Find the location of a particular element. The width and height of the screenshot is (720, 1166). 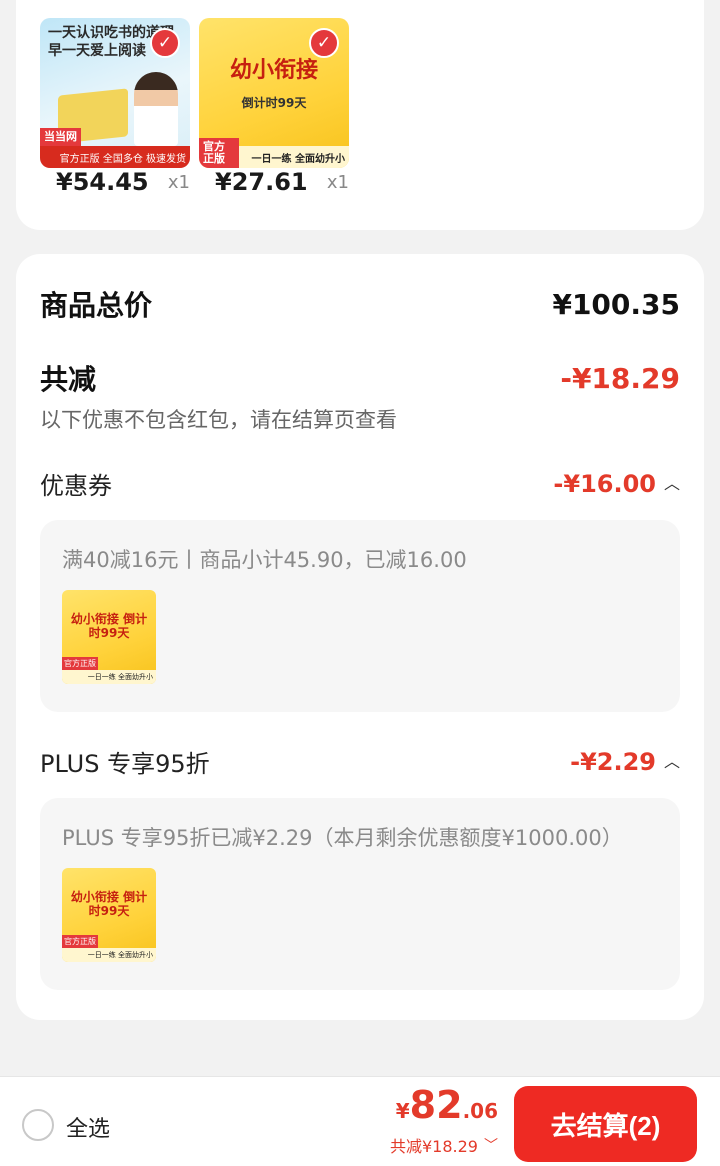

plus-discount-amount: -¥2.29 is located at coordinates (613, 761).